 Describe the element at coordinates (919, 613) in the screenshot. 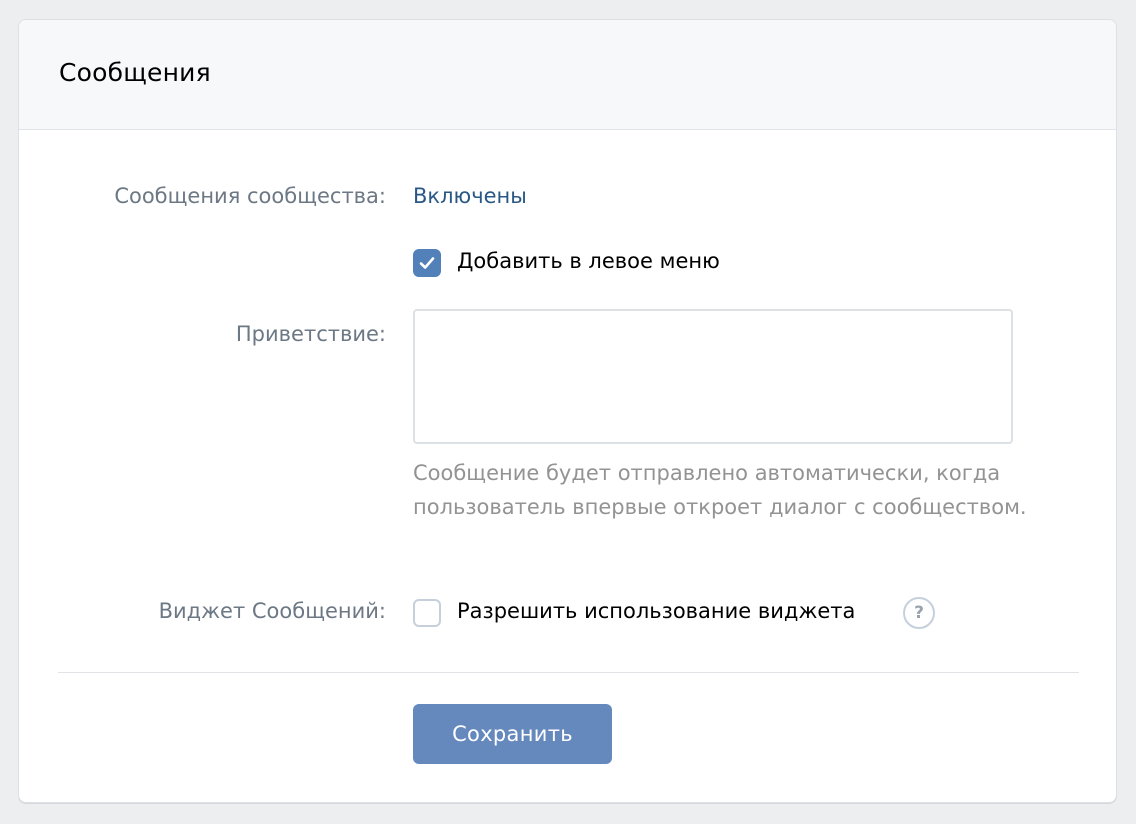

I see `question-circle-icon: ?` at that location.